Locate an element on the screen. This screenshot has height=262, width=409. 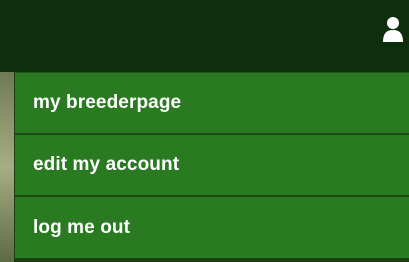
menu-bottom-edge is located at coordinates (211, 260).